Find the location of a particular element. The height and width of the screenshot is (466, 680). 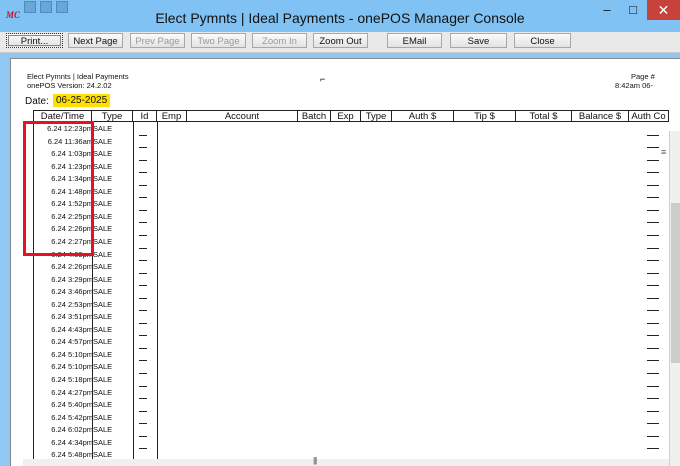

column-header: Auth $ is located at coordinates (423, 116).